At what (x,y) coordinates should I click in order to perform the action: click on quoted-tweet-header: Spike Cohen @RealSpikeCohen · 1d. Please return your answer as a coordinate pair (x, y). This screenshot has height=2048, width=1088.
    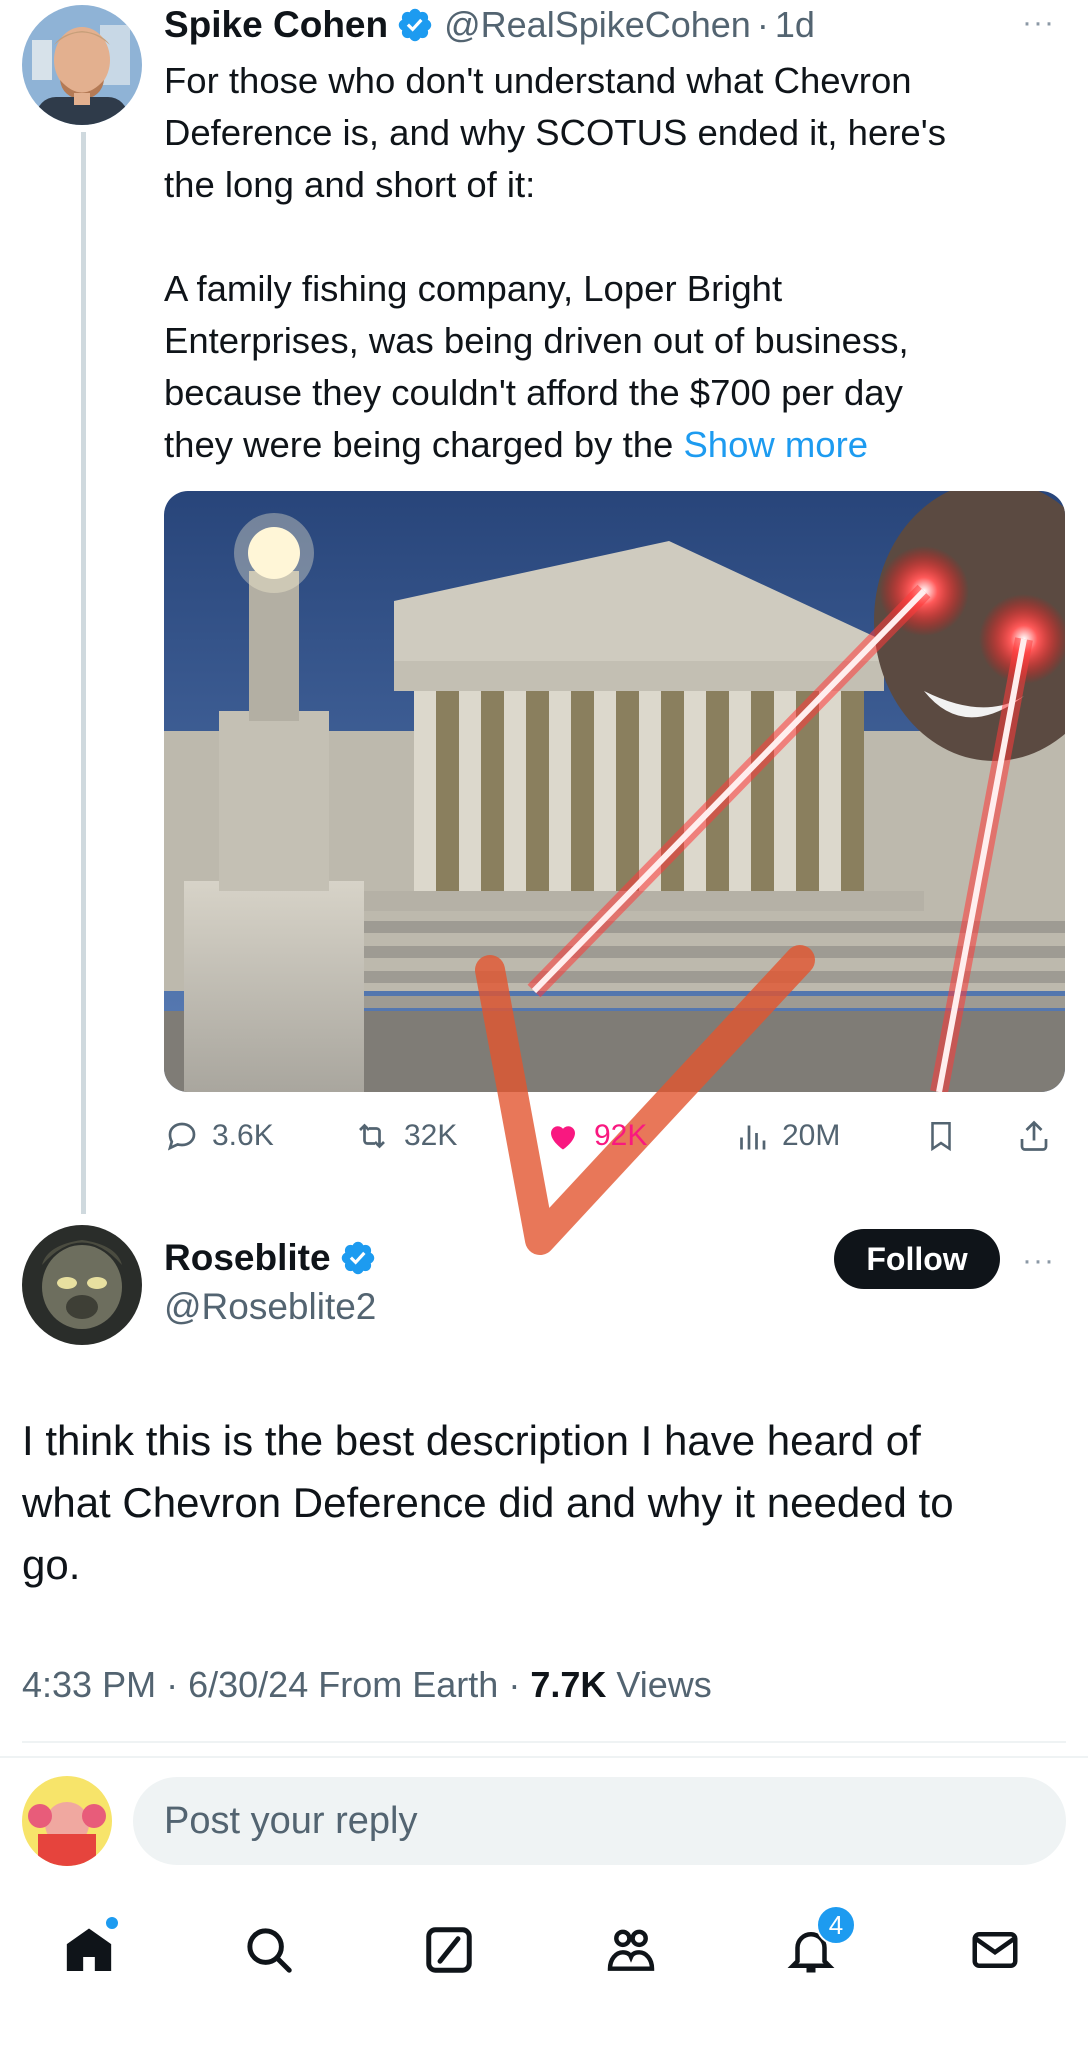
    Looking at the image, I should click on (489, 25).